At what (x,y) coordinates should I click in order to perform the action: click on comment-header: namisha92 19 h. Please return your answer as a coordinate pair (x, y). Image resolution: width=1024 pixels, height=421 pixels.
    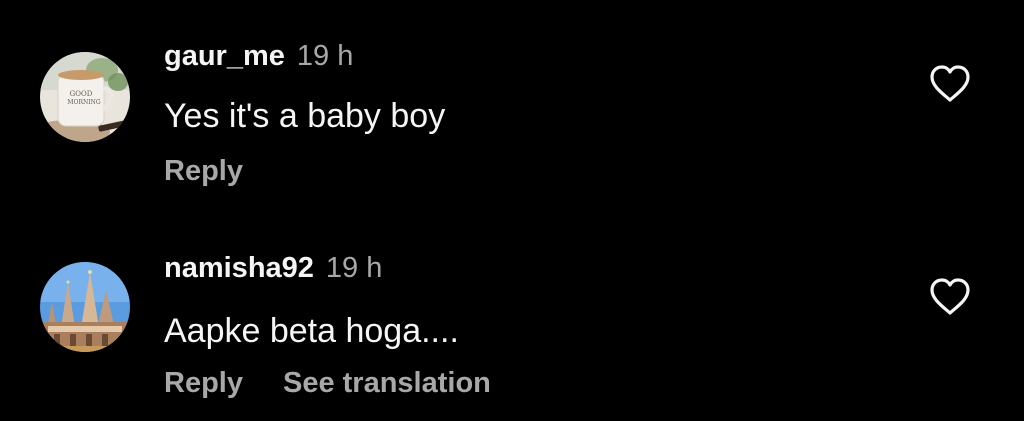
    Looking at the image, I should click on (273, 268).